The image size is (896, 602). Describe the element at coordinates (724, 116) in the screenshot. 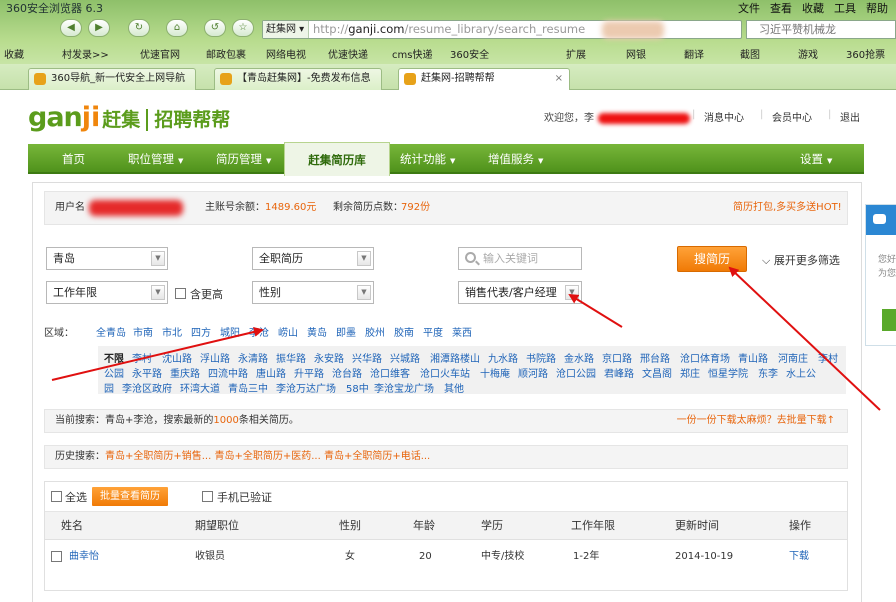

I see `message-center-link: 消息中心` at that location.